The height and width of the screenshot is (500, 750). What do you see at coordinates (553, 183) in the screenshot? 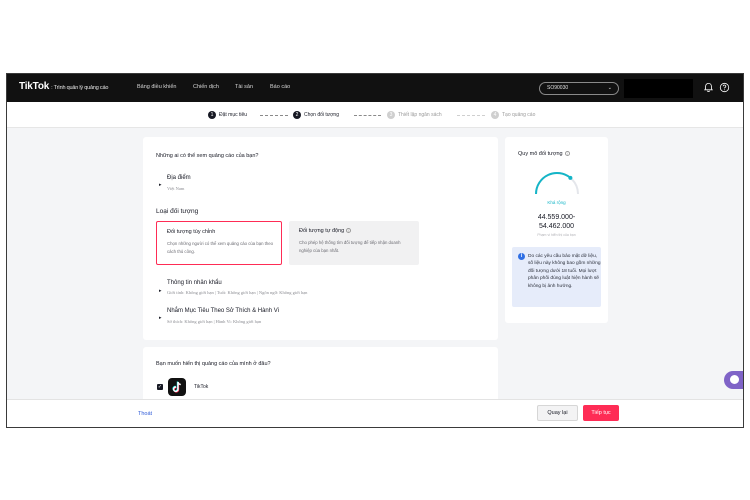
I see `gauge-fill` at bounding box center [553, 183].